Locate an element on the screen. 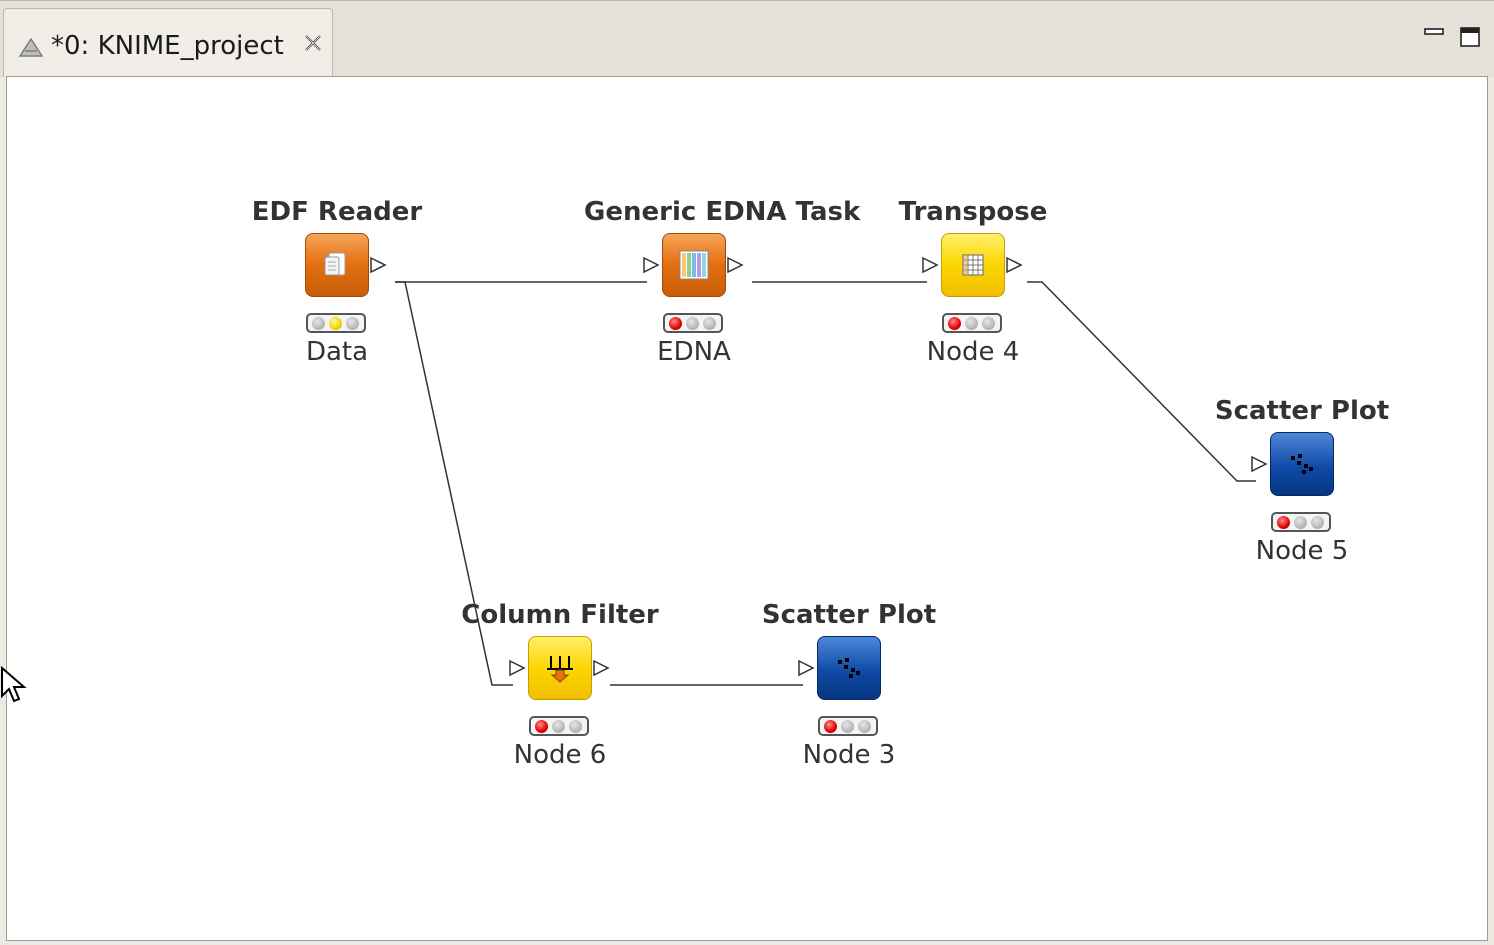 This screenshot has height=945, width=1494. workflow-icon is located at coordinates (31, 49).